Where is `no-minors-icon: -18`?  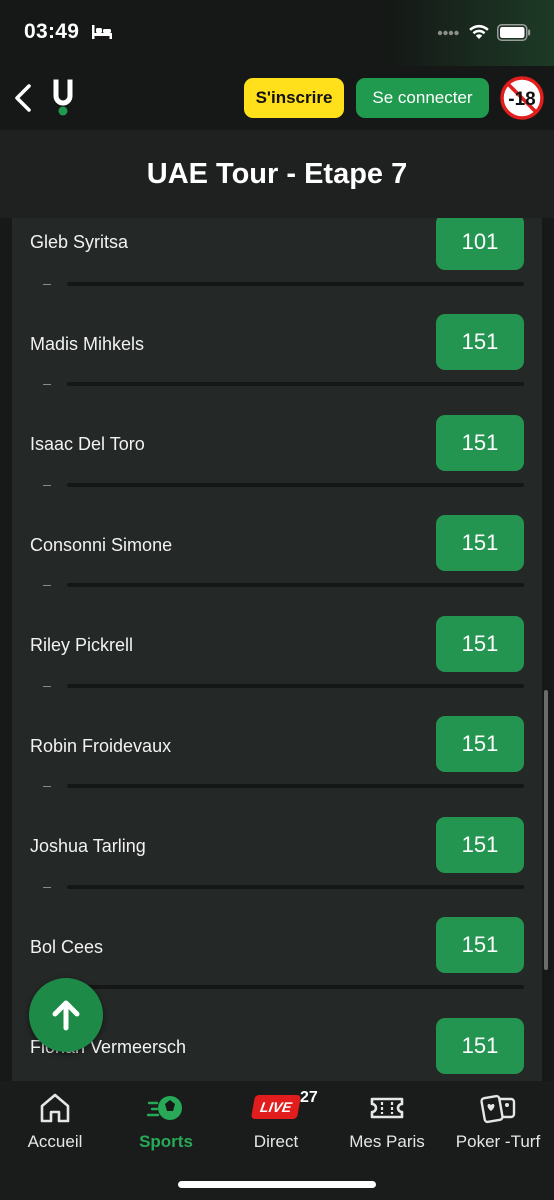
no-minors-icon: -18 is located at coordinates (522, 98).